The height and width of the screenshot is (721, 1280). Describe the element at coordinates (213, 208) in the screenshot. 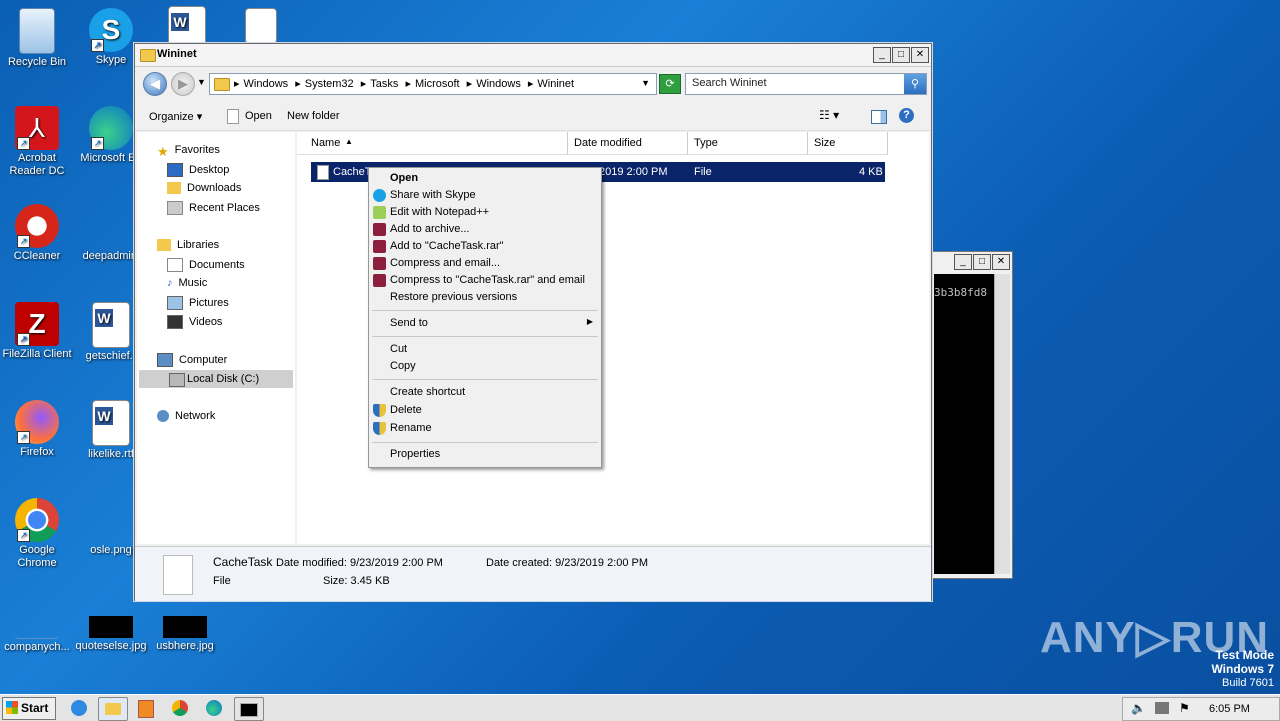

I see `nav-recent-places: Recent Places` at that location.